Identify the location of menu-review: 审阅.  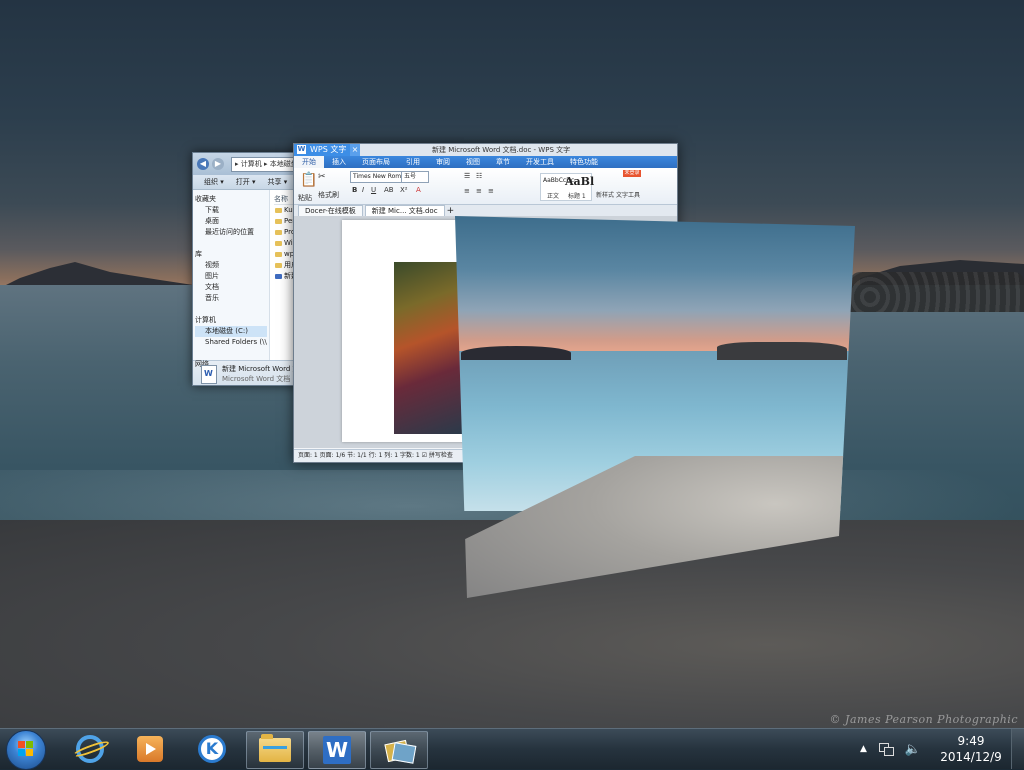
(443, 162).